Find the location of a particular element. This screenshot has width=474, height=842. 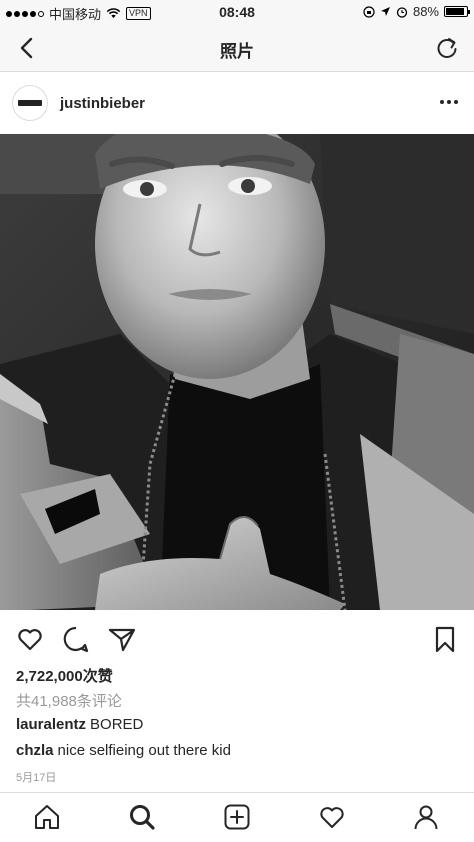

comment-item: chzla nice selfieing out there kid is located at coordinates (123, 750).